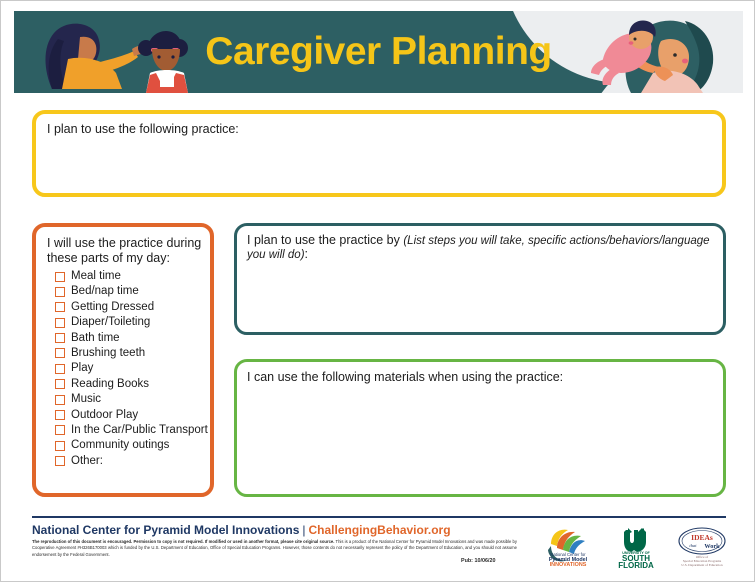  Describe the element at coordinates (306, 254) in the screenshot. I see `steps-field-label-suffix: :` at that location.